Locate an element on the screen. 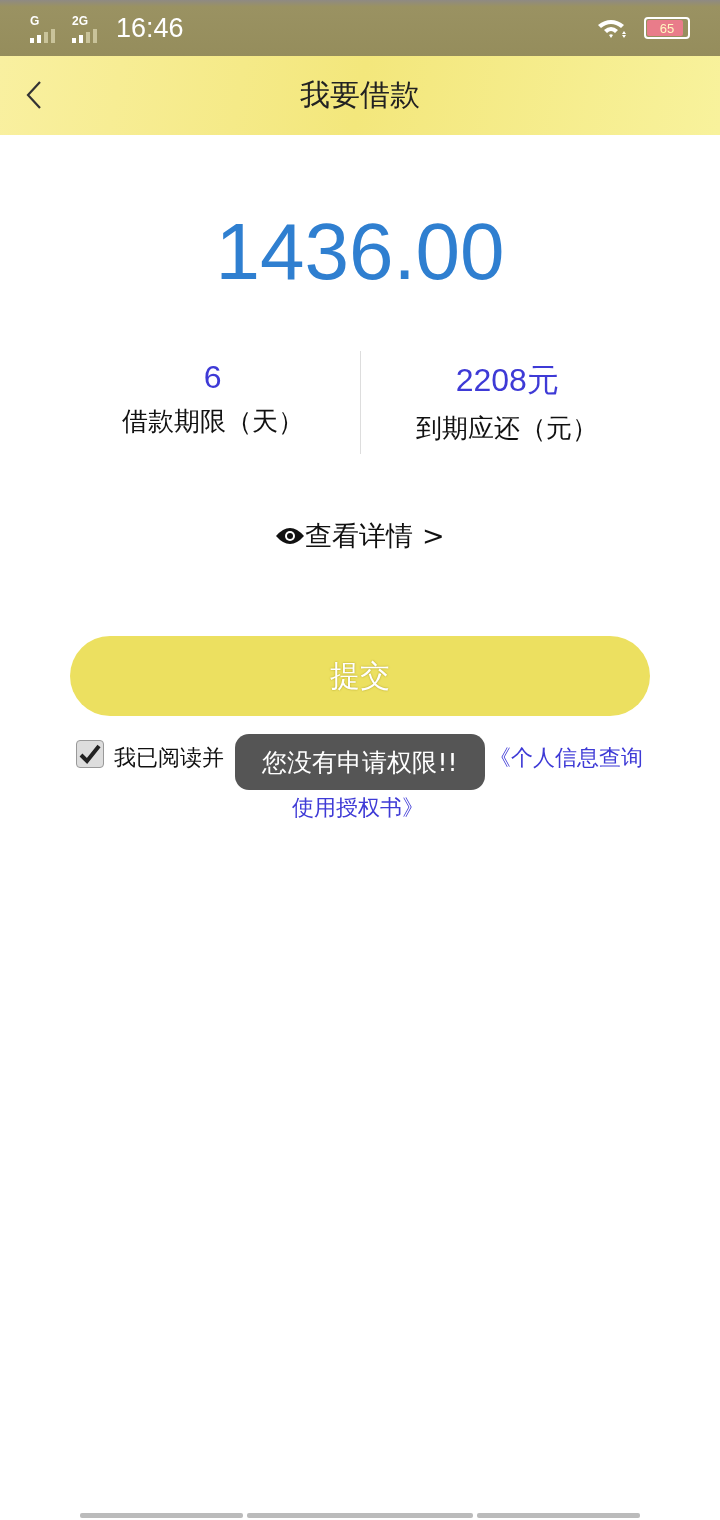  page-title: 我要借款 is located at coordinates (360, 95).